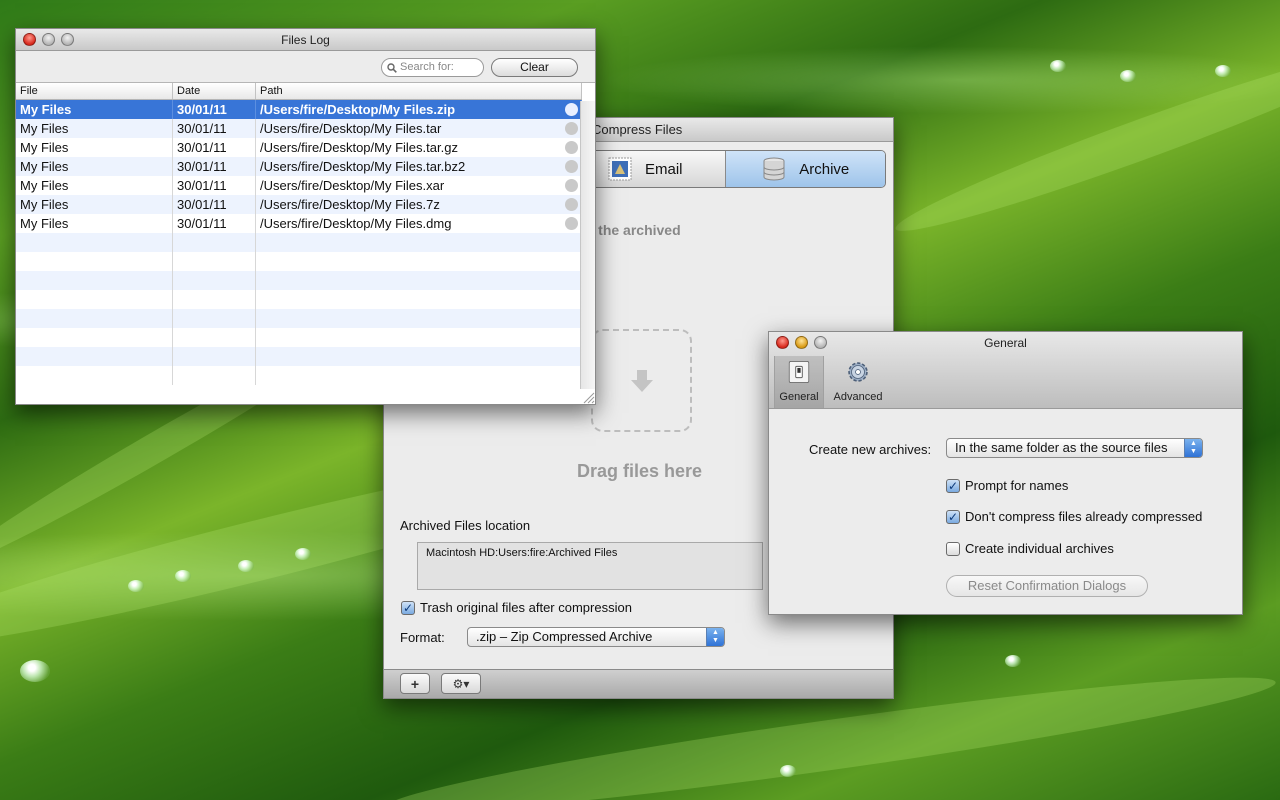 The image size is (1280, 800). Describe the element at coordinates (427, 67) in the screenshot. I see `search-placeholder: Search for:` at that location.